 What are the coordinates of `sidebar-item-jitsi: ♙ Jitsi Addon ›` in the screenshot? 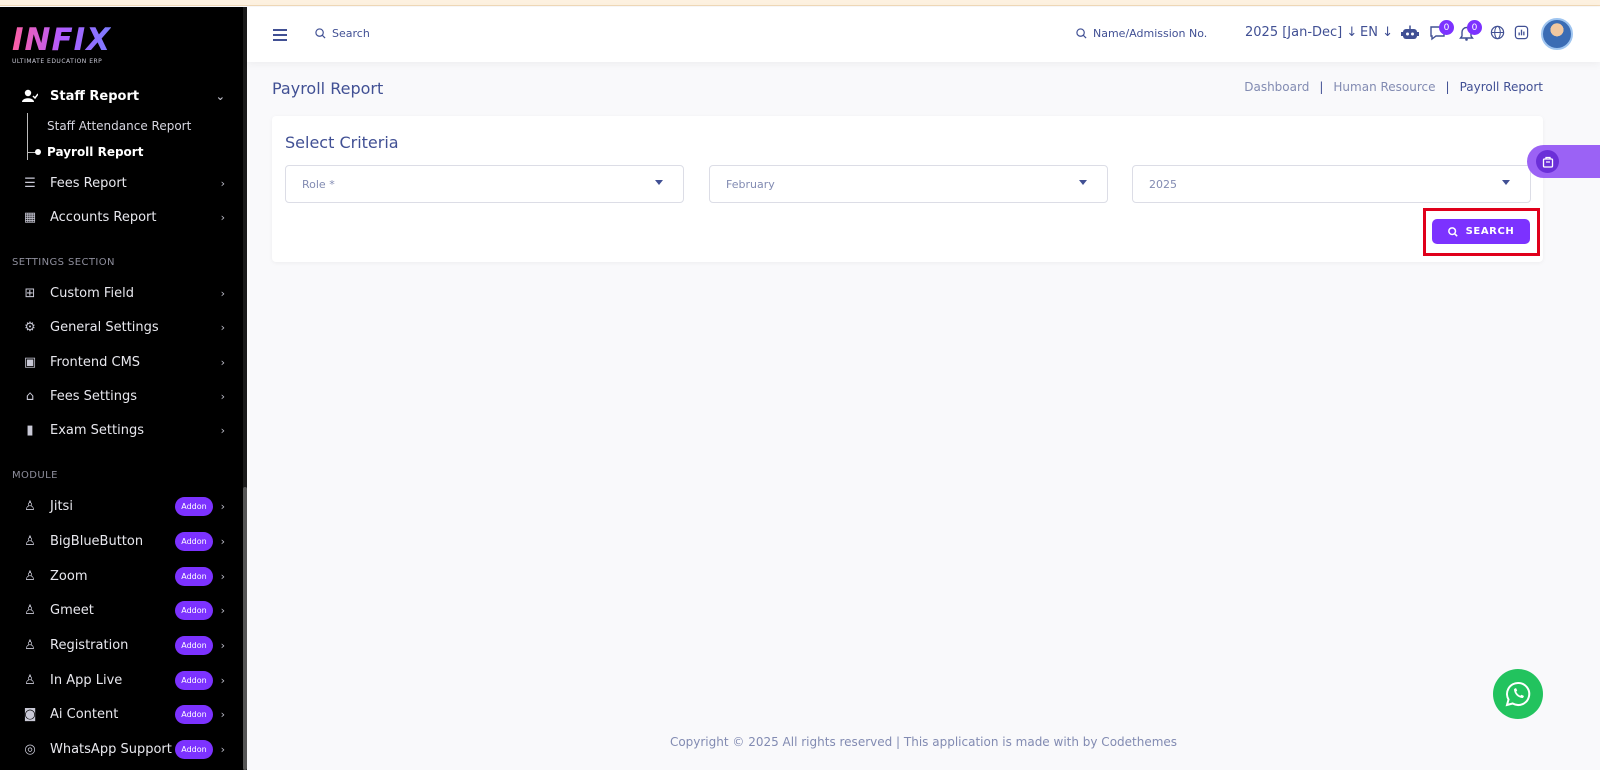 It's located at (121, 506).